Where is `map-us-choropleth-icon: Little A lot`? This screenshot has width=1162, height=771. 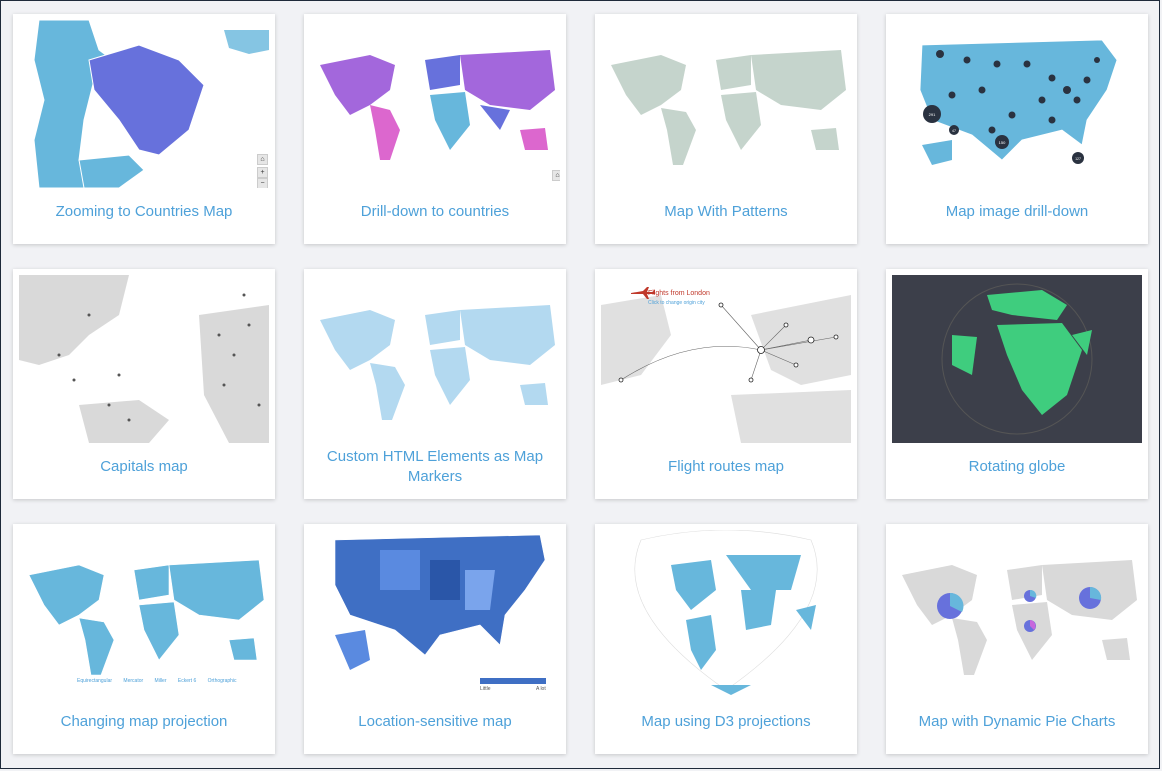 map-us-choropleth-icon: Little A lot is located at coordinates (435, 614).